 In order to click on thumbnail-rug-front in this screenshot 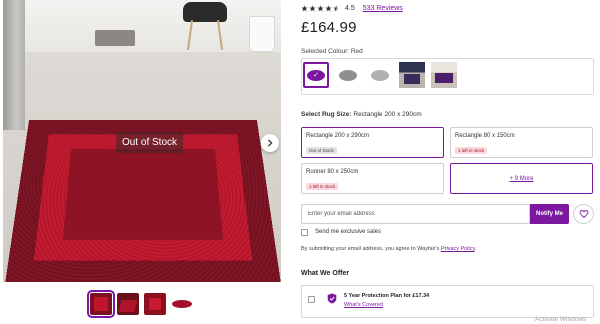, I will do `click(101, 304)`.